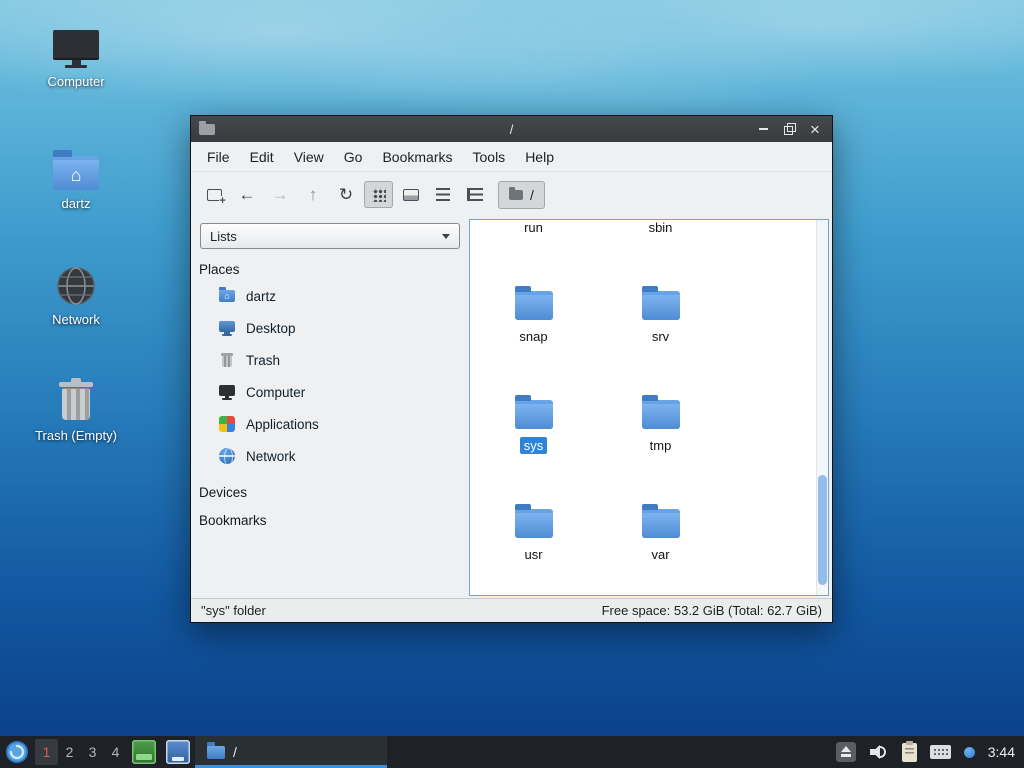 This screenshot has width=1024, height=768. What do you see at coordinates (233, 610) in the screenshot?
I see `status-left: "sys" folder` at bounding box center [233, 610].